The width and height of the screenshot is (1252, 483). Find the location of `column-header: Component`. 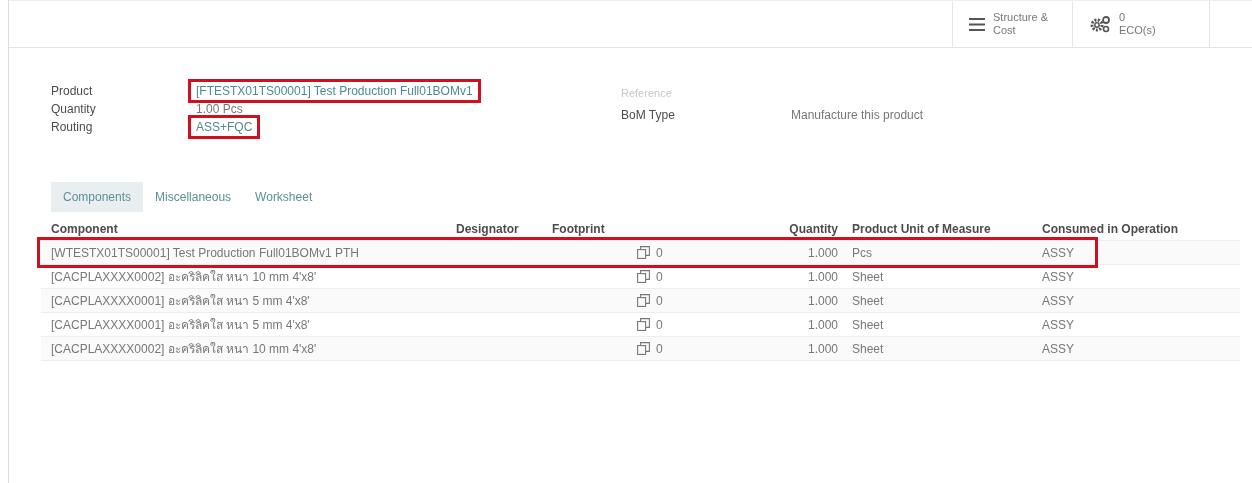

column-header: Component is located at coordinates (84, 229).